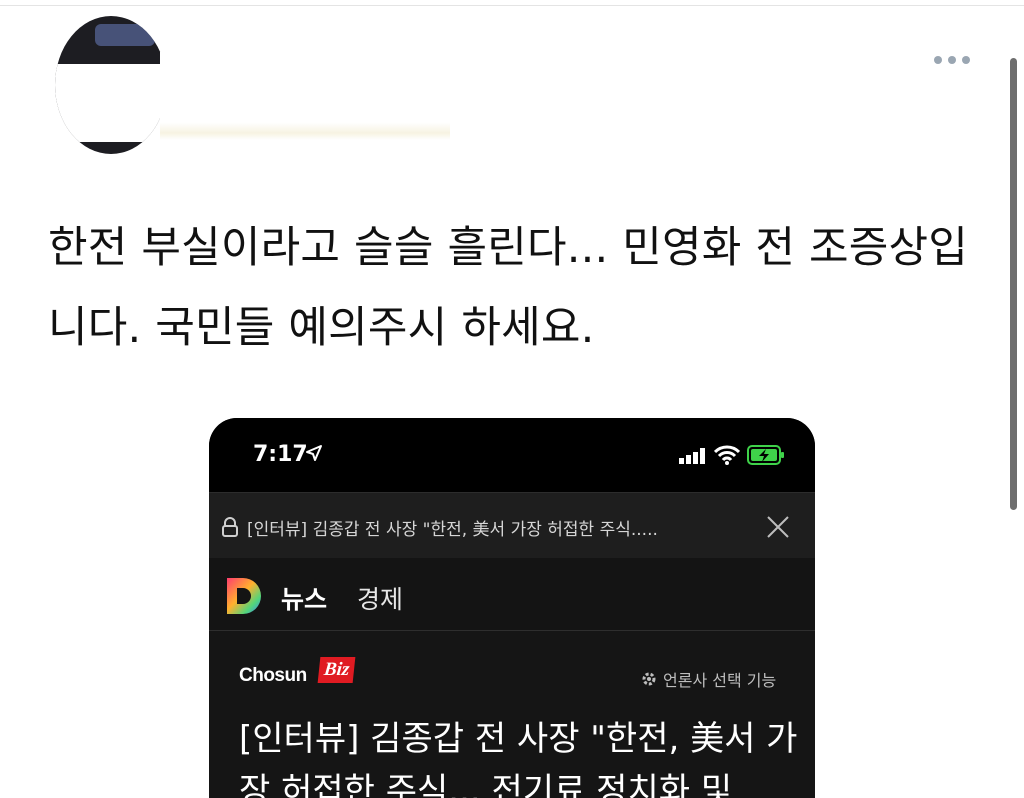  I want to click on nav-section: 경제, so click(380, 598).